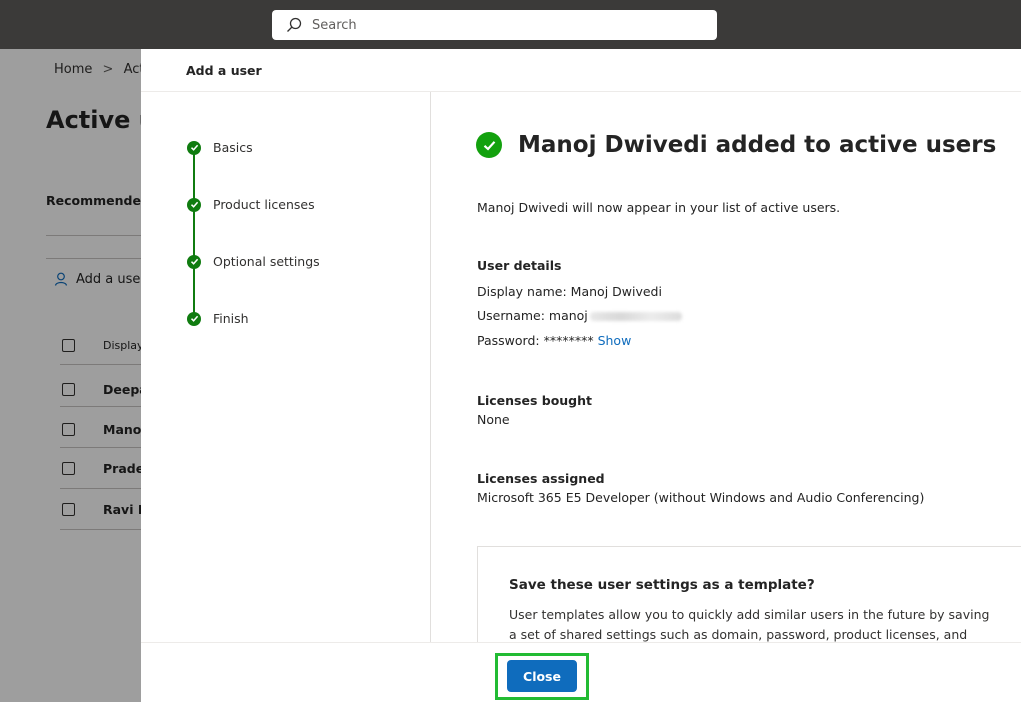  I want to click on step-basics: Basics, so click(220, 147).